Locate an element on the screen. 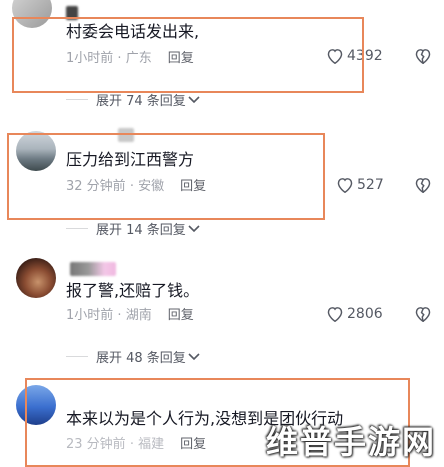 The image size is (444, 467). like-button: 527 is located at coordinates (360, 185).